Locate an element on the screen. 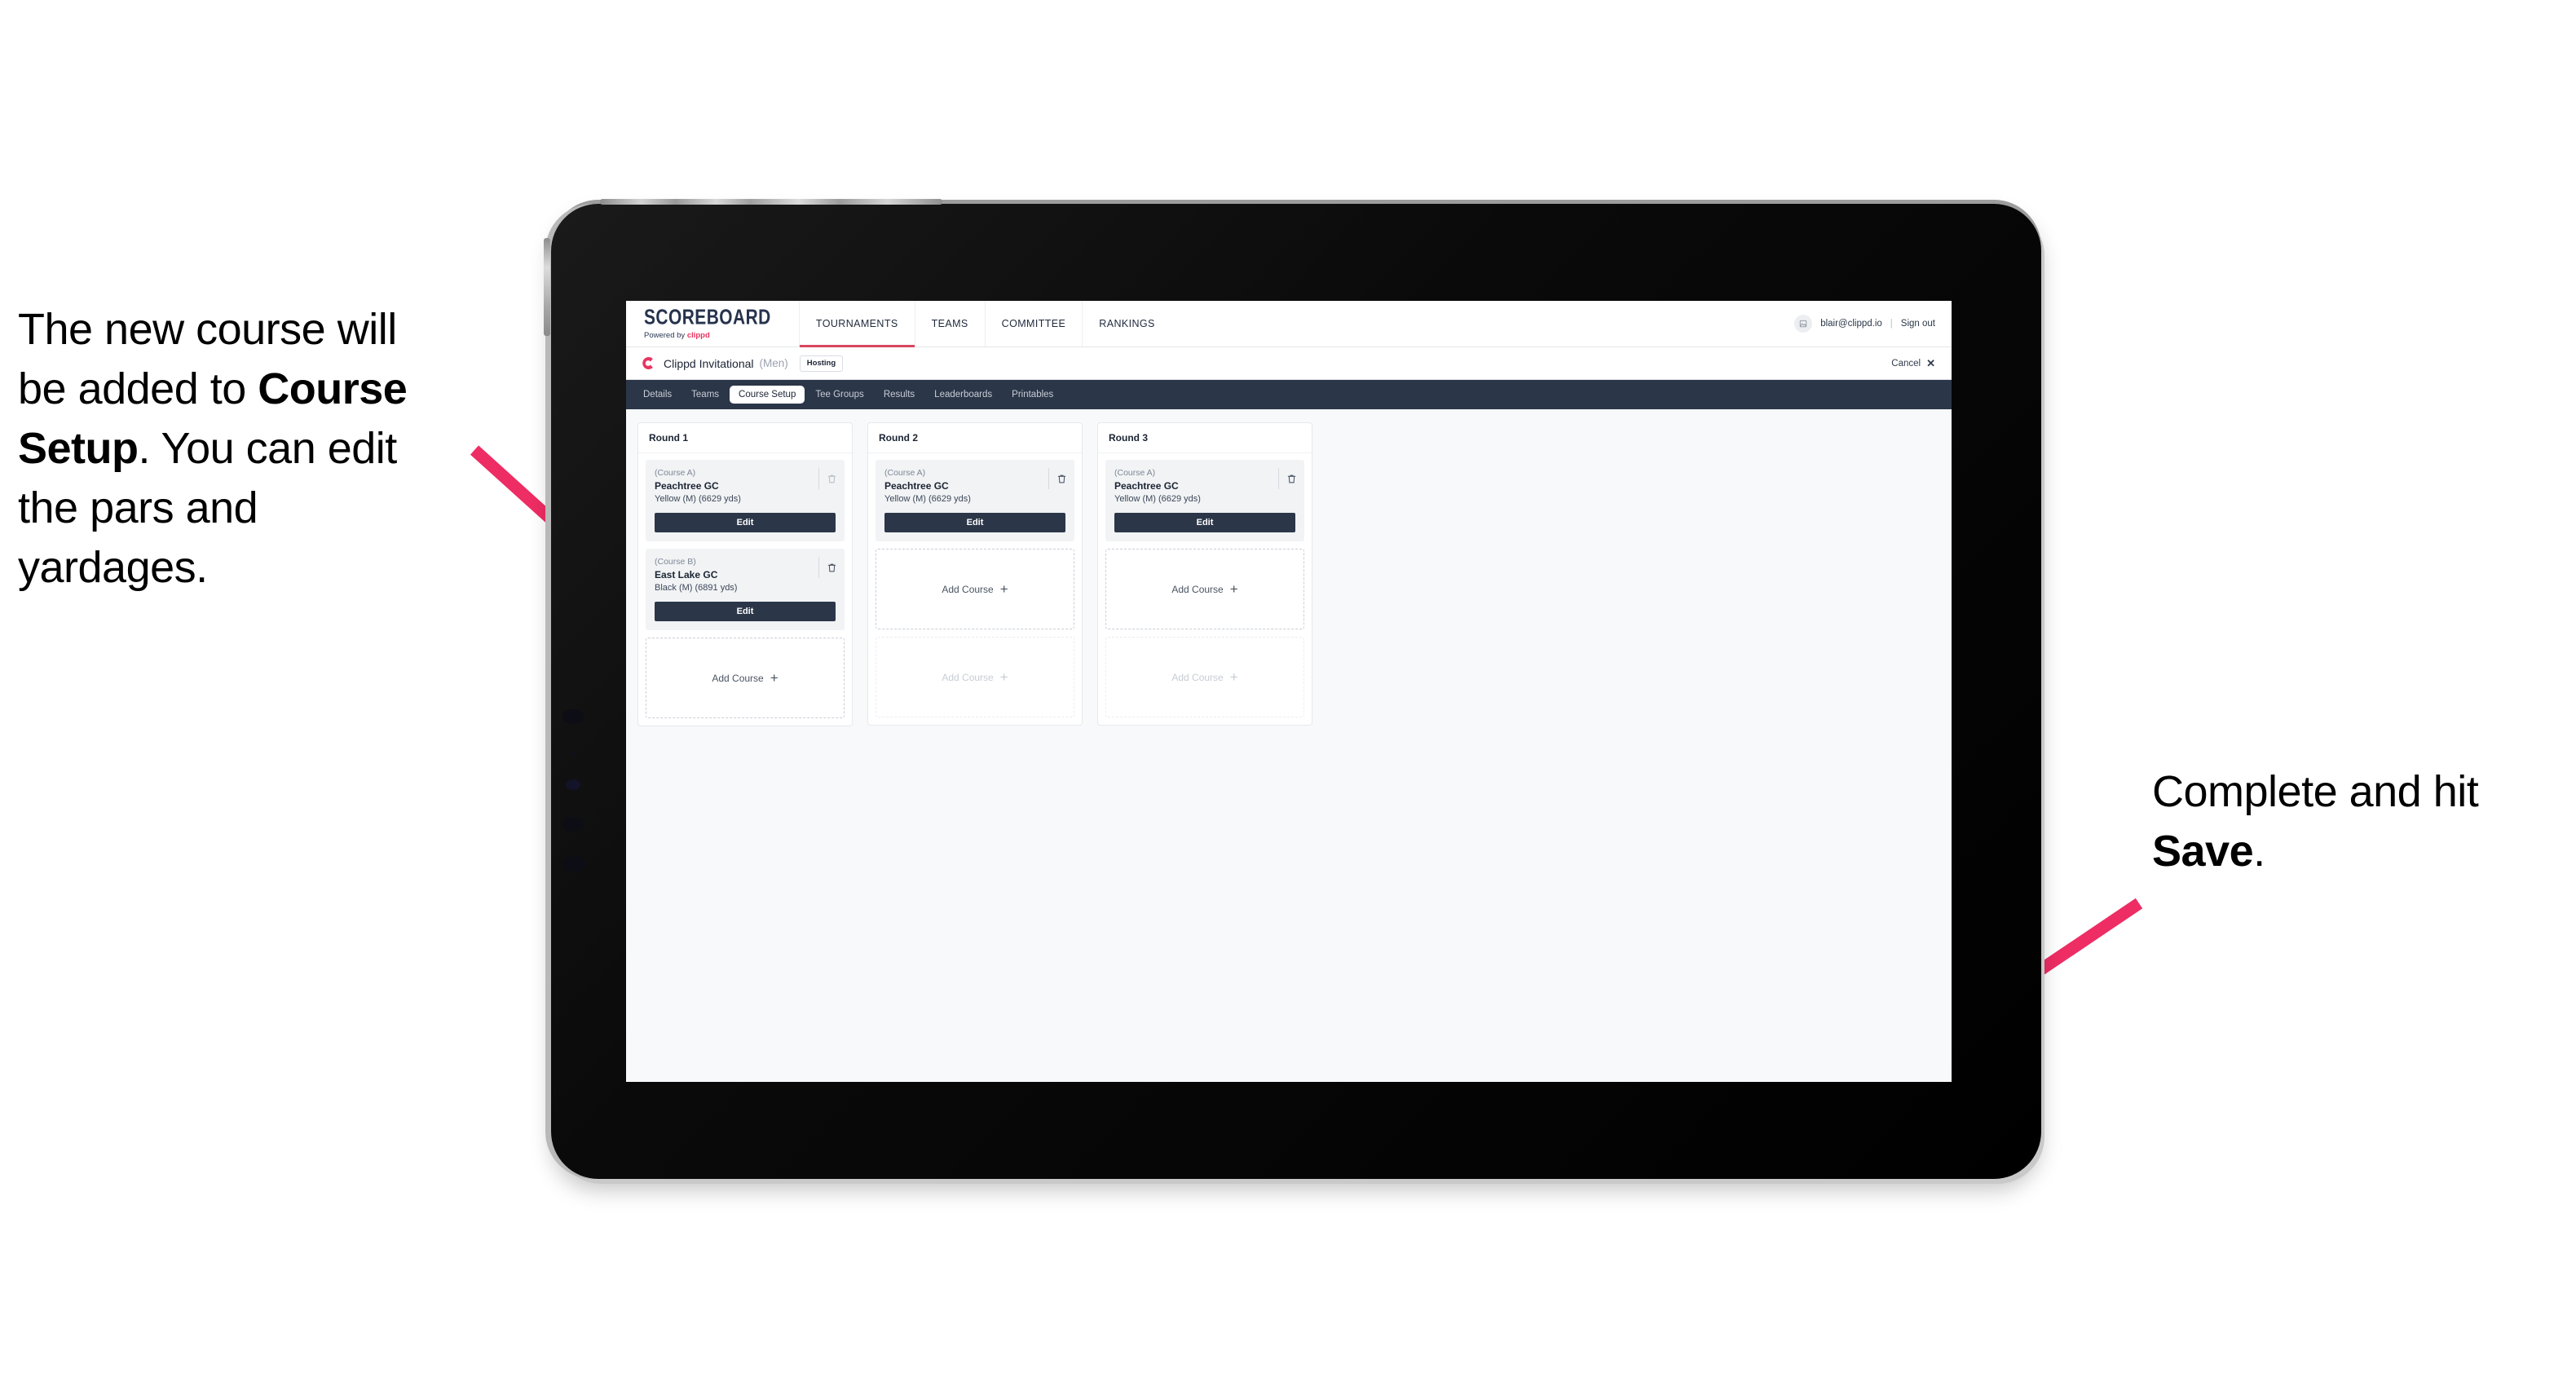  tab-teams: Teams is located at coordinates (705, 395).